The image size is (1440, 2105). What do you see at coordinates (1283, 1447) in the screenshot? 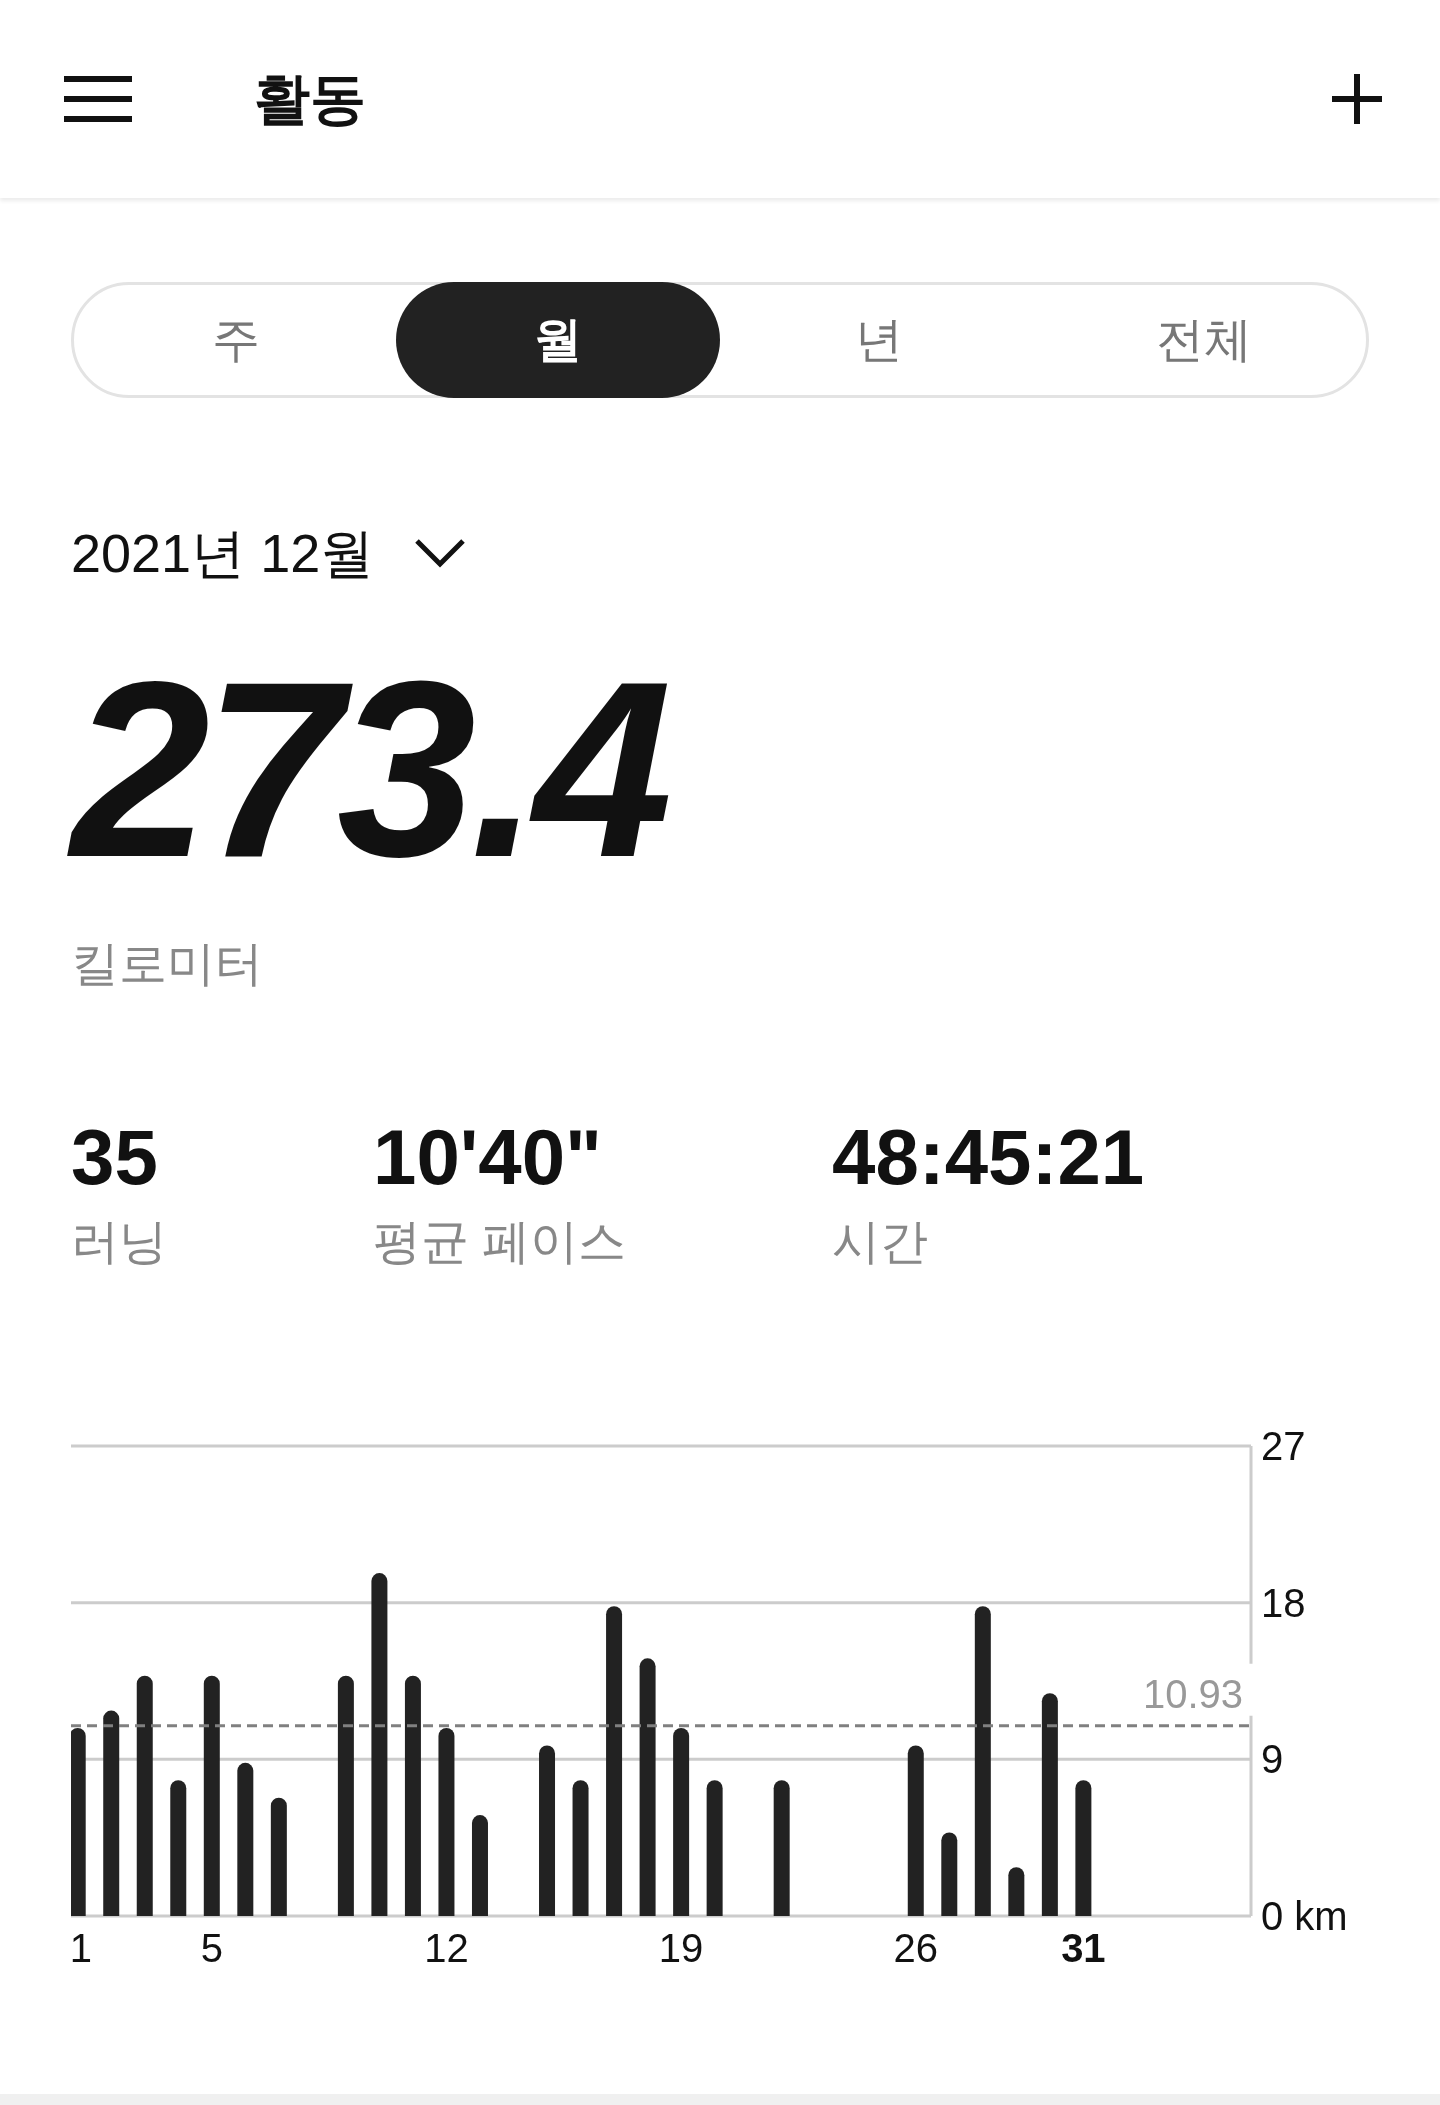
I see `y-axis-label: 27` at bounding box center [1283, 1447].